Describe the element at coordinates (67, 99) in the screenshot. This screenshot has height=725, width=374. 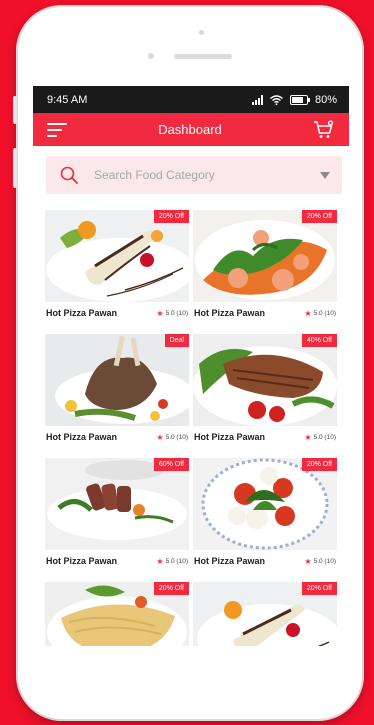
I see `status-time: 9:45 AM` at that location.